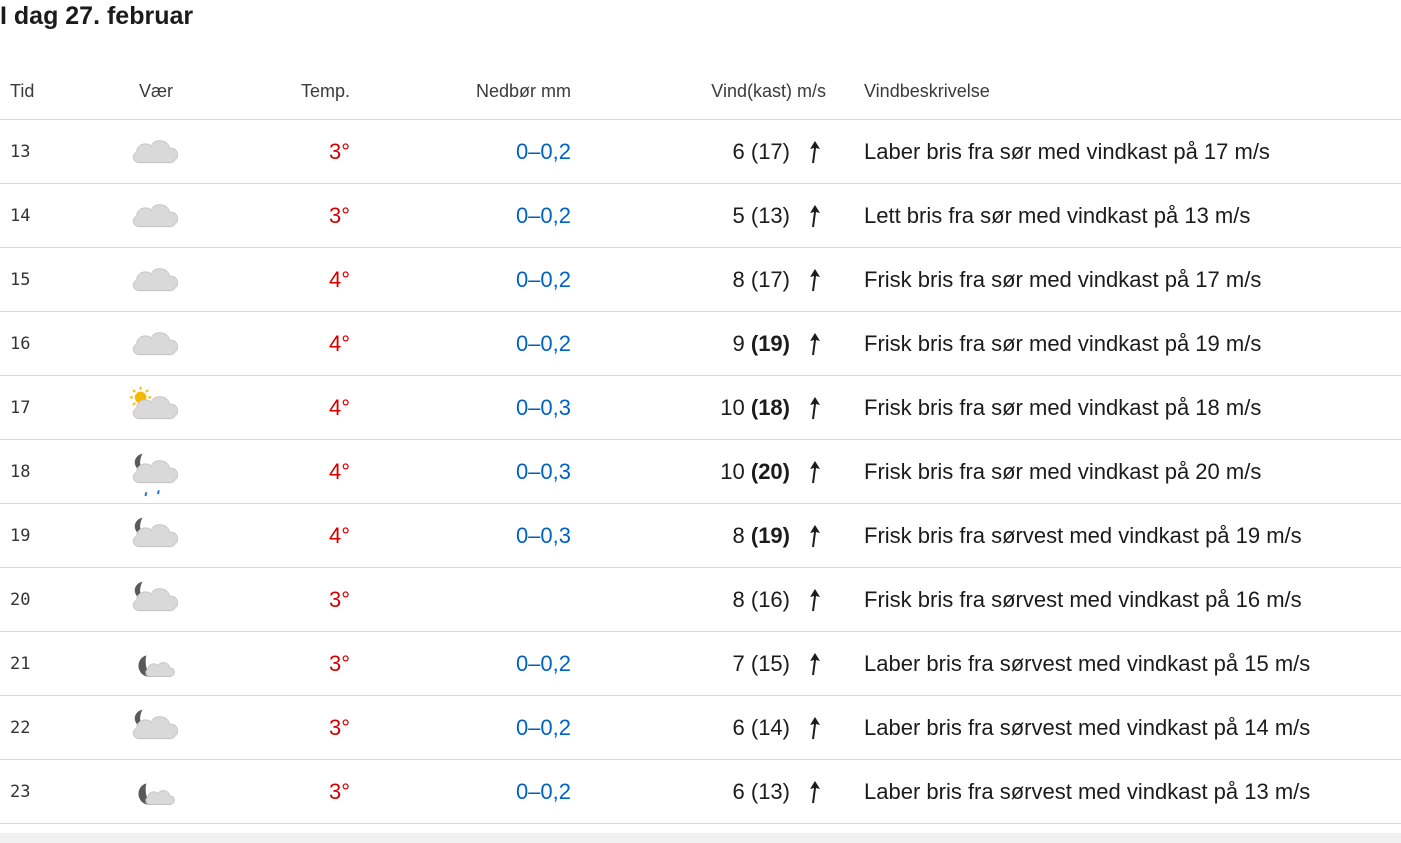  I want to click on wind-value: 10 (18), so click(755, 408).